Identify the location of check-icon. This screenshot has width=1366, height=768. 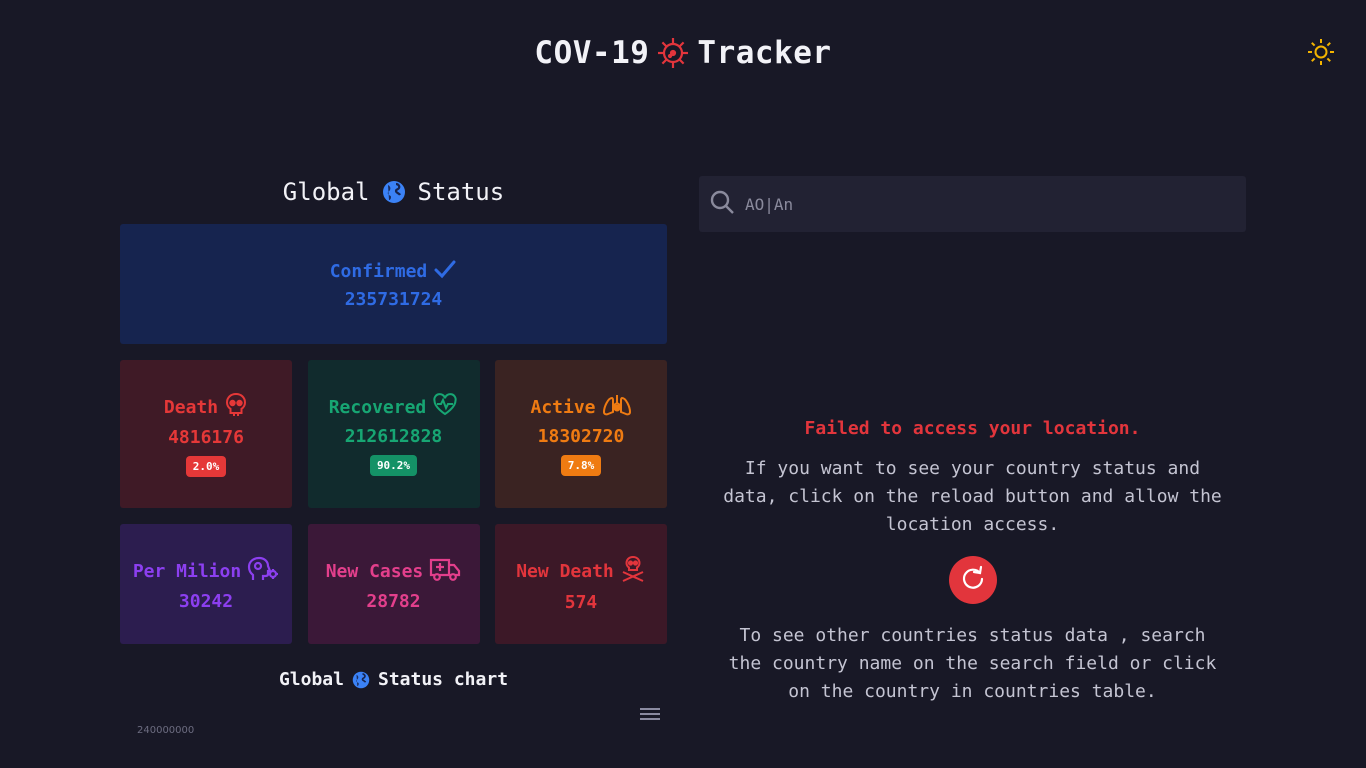
(445, 271).